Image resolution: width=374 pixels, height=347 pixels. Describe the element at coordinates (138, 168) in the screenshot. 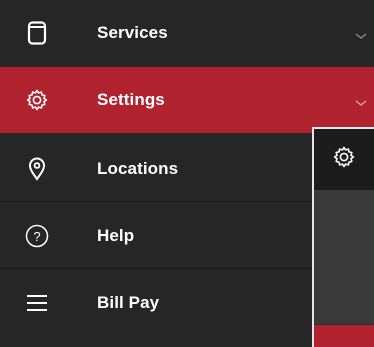

I see `nav-item-label: Locations` at that location.